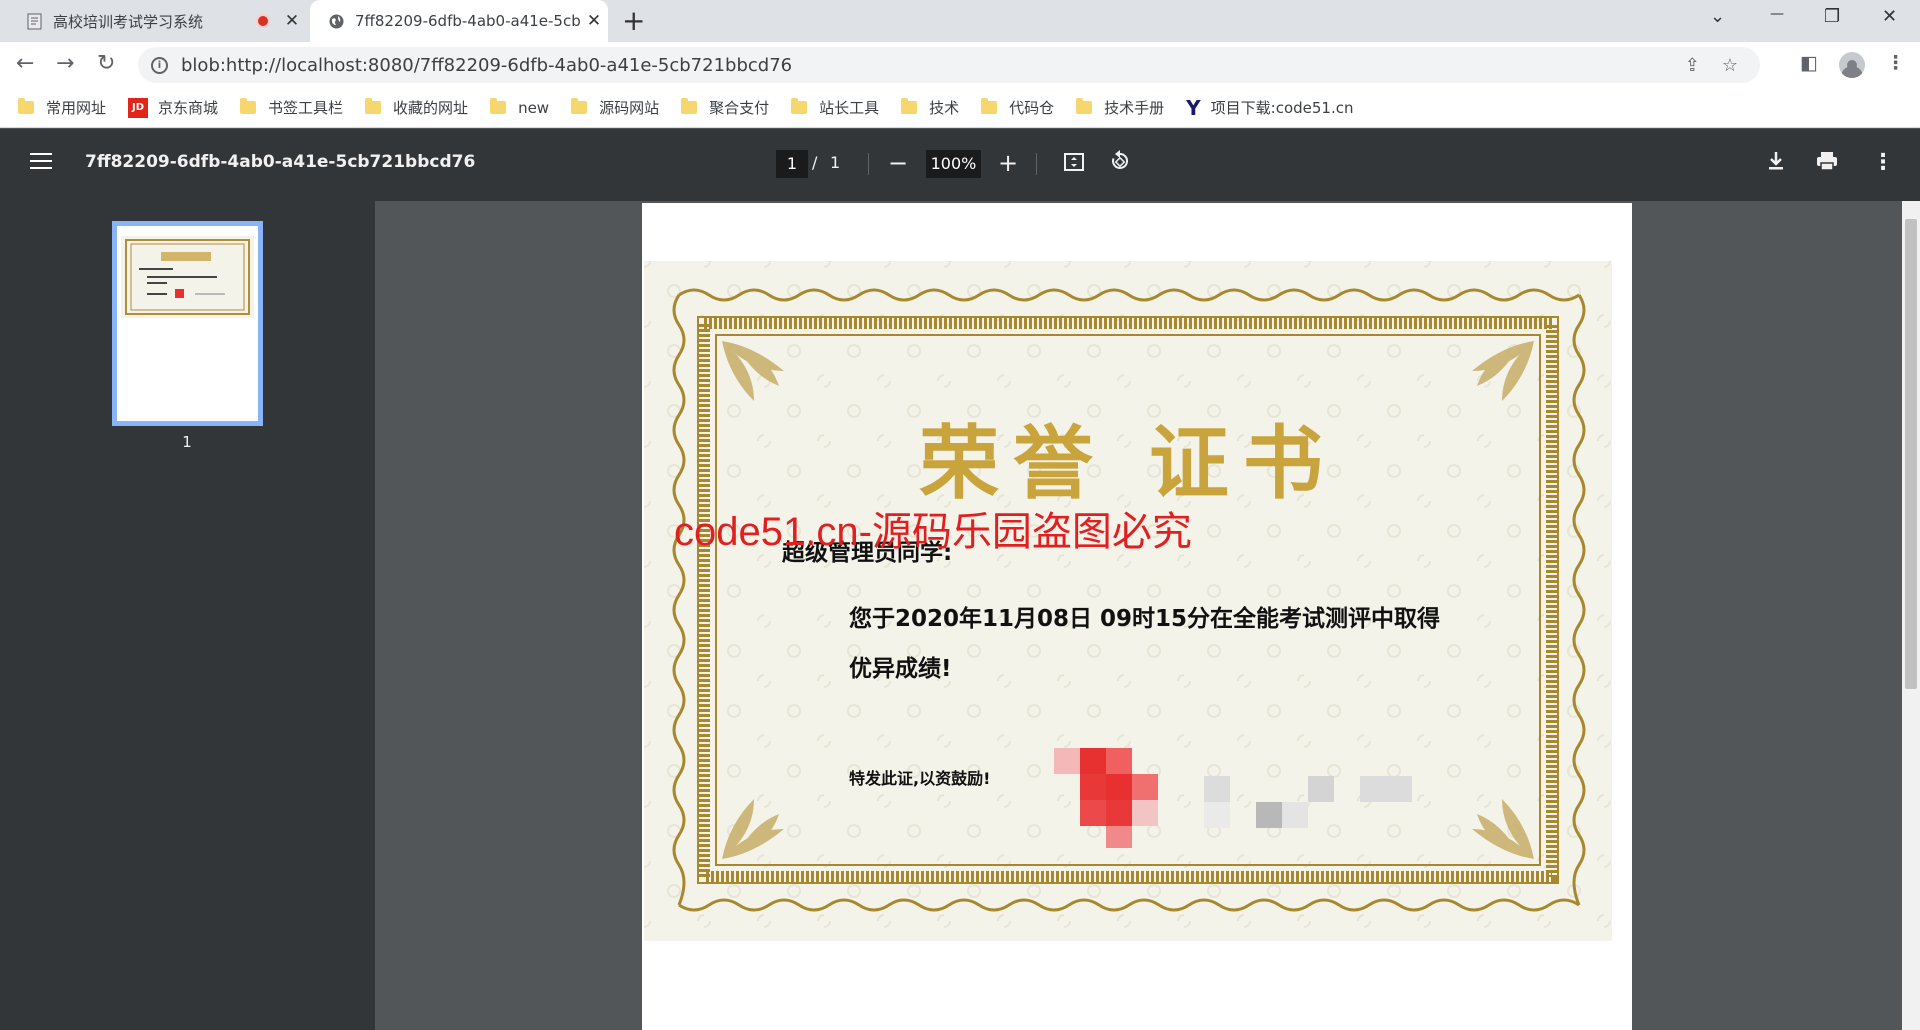 This screenshot has height=1030, width=1920. What do you see at coordinates (1883, 163) in the screenshot?
I see `pdf-more-icon: ⋮` at bounding box center [1883, 163].